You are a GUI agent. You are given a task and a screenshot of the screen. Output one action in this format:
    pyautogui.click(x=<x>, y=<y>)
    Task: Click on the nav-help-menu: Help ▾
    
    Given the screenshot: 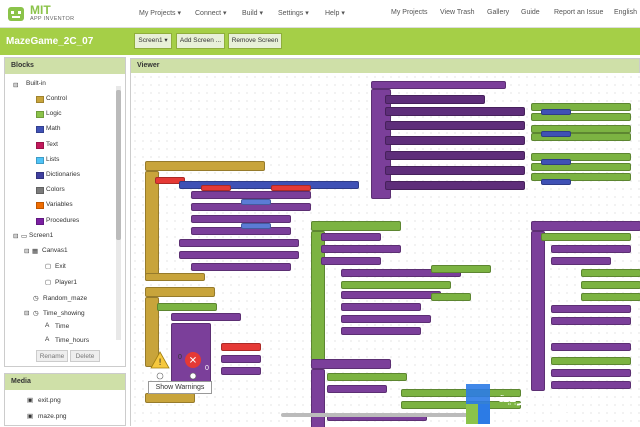 What is the action you would take?
    pyautogui.click(x=335, y=13)
    